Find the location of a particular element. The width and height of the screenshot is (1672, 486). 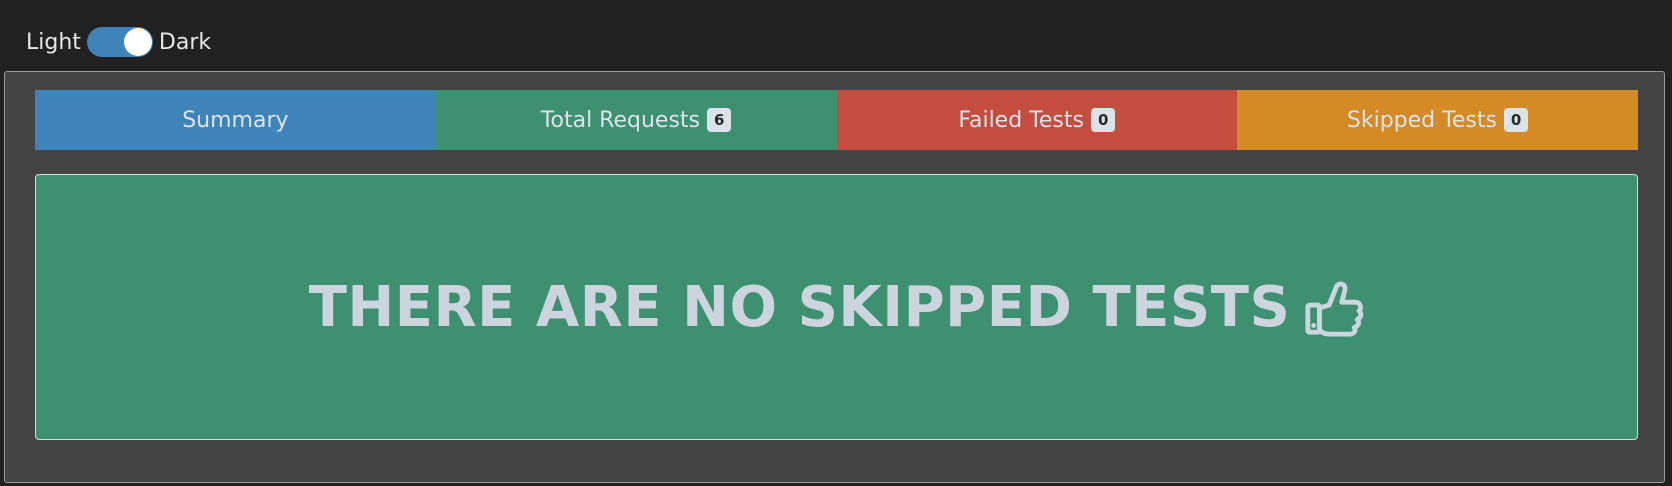

tab-total-requests-label: Total Requests is located at coordinates (620, 120).